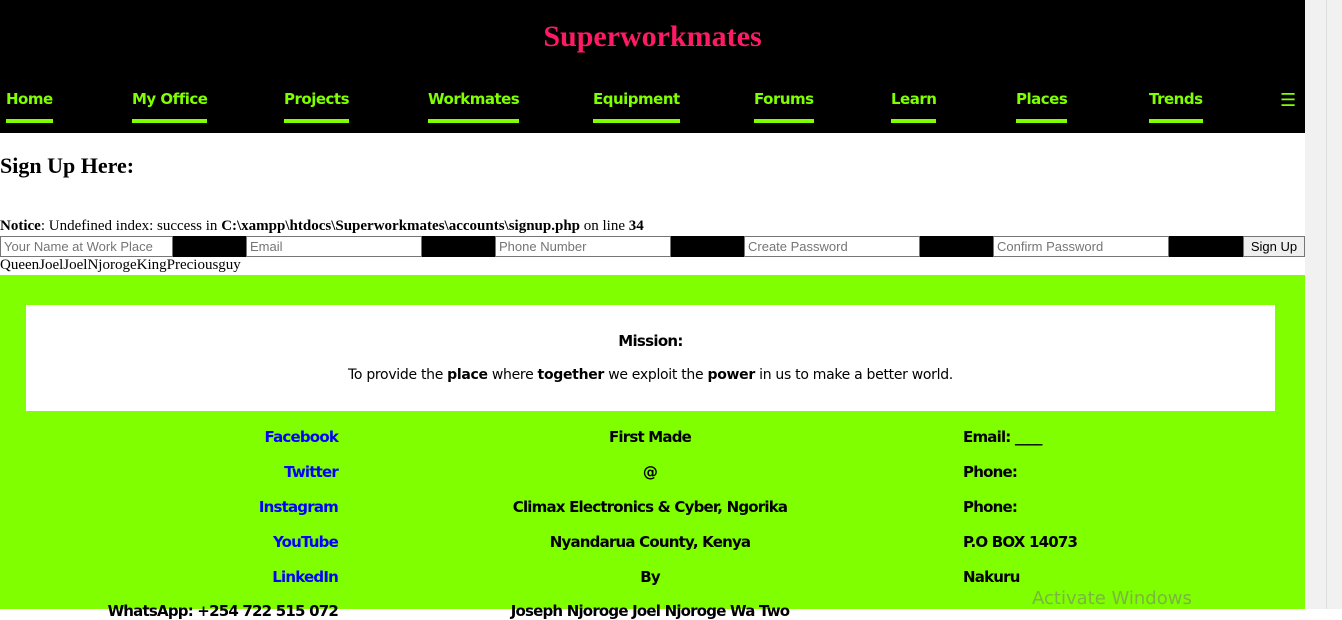  What do you see at coordinates (223, 611) in the screenshot?
I see `whatsapp-link: WhatsApp: +254 722 515 072` at bounding box center [223, 611].